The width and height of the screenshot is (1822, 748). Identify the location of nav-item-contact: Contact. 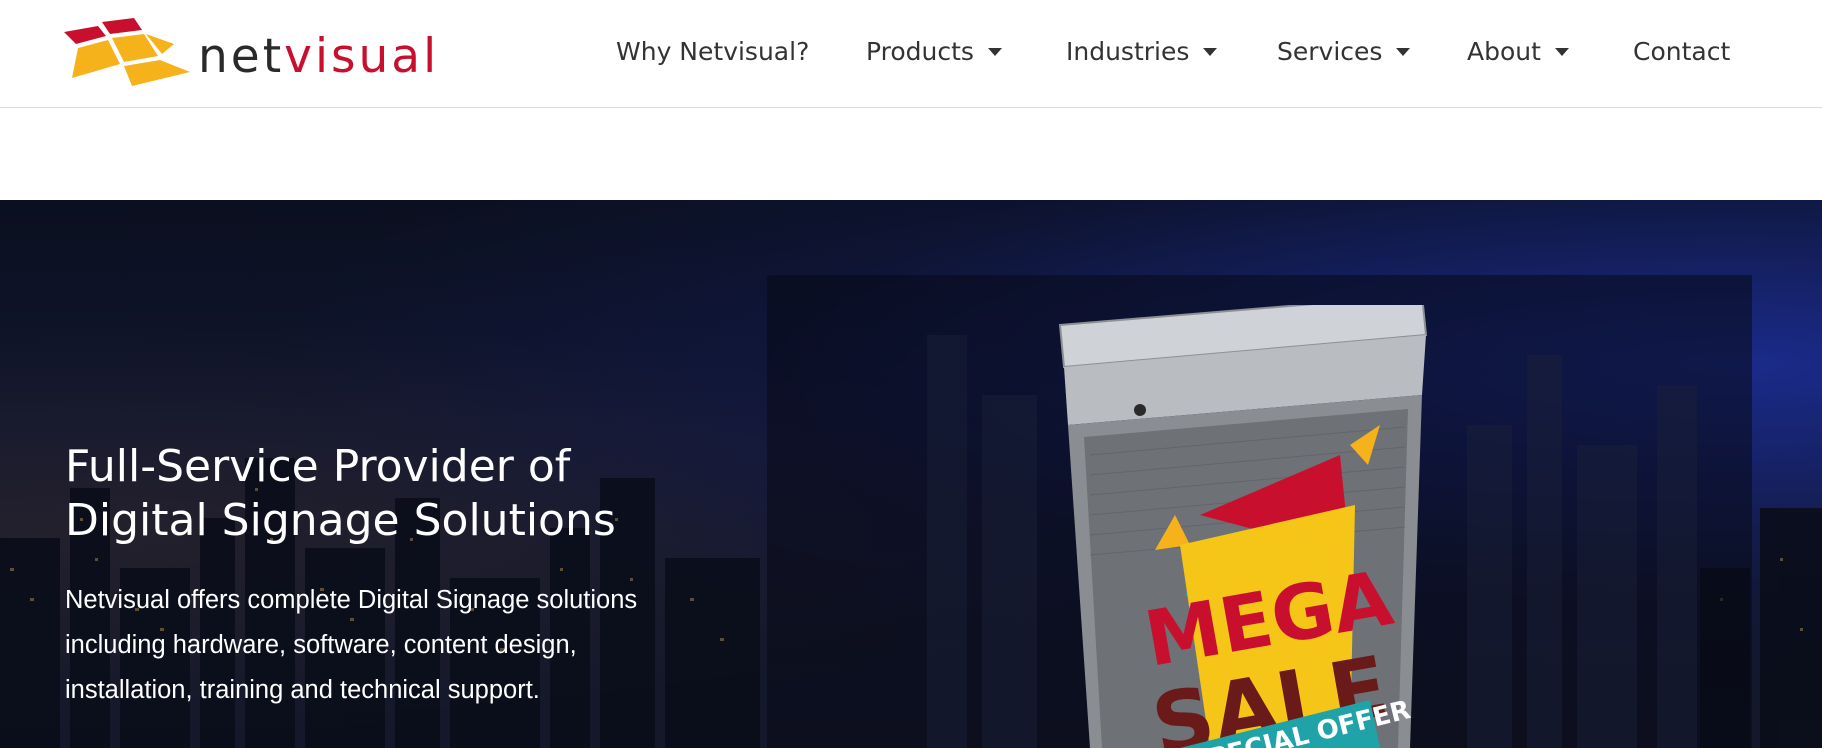
(1681, 51).